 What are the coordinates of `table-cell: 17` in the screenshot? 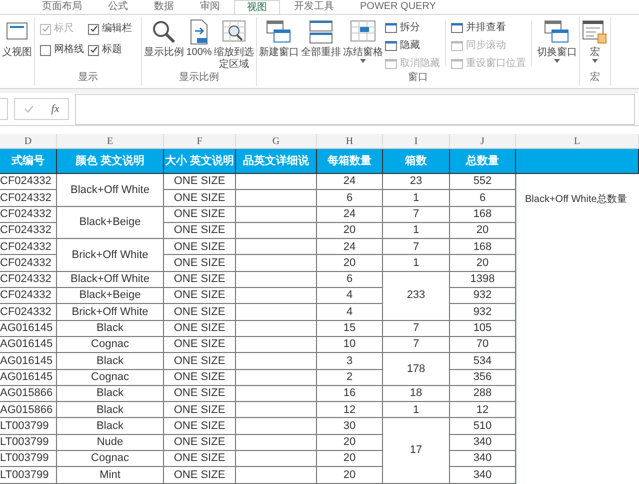 It's located at (416, 451).